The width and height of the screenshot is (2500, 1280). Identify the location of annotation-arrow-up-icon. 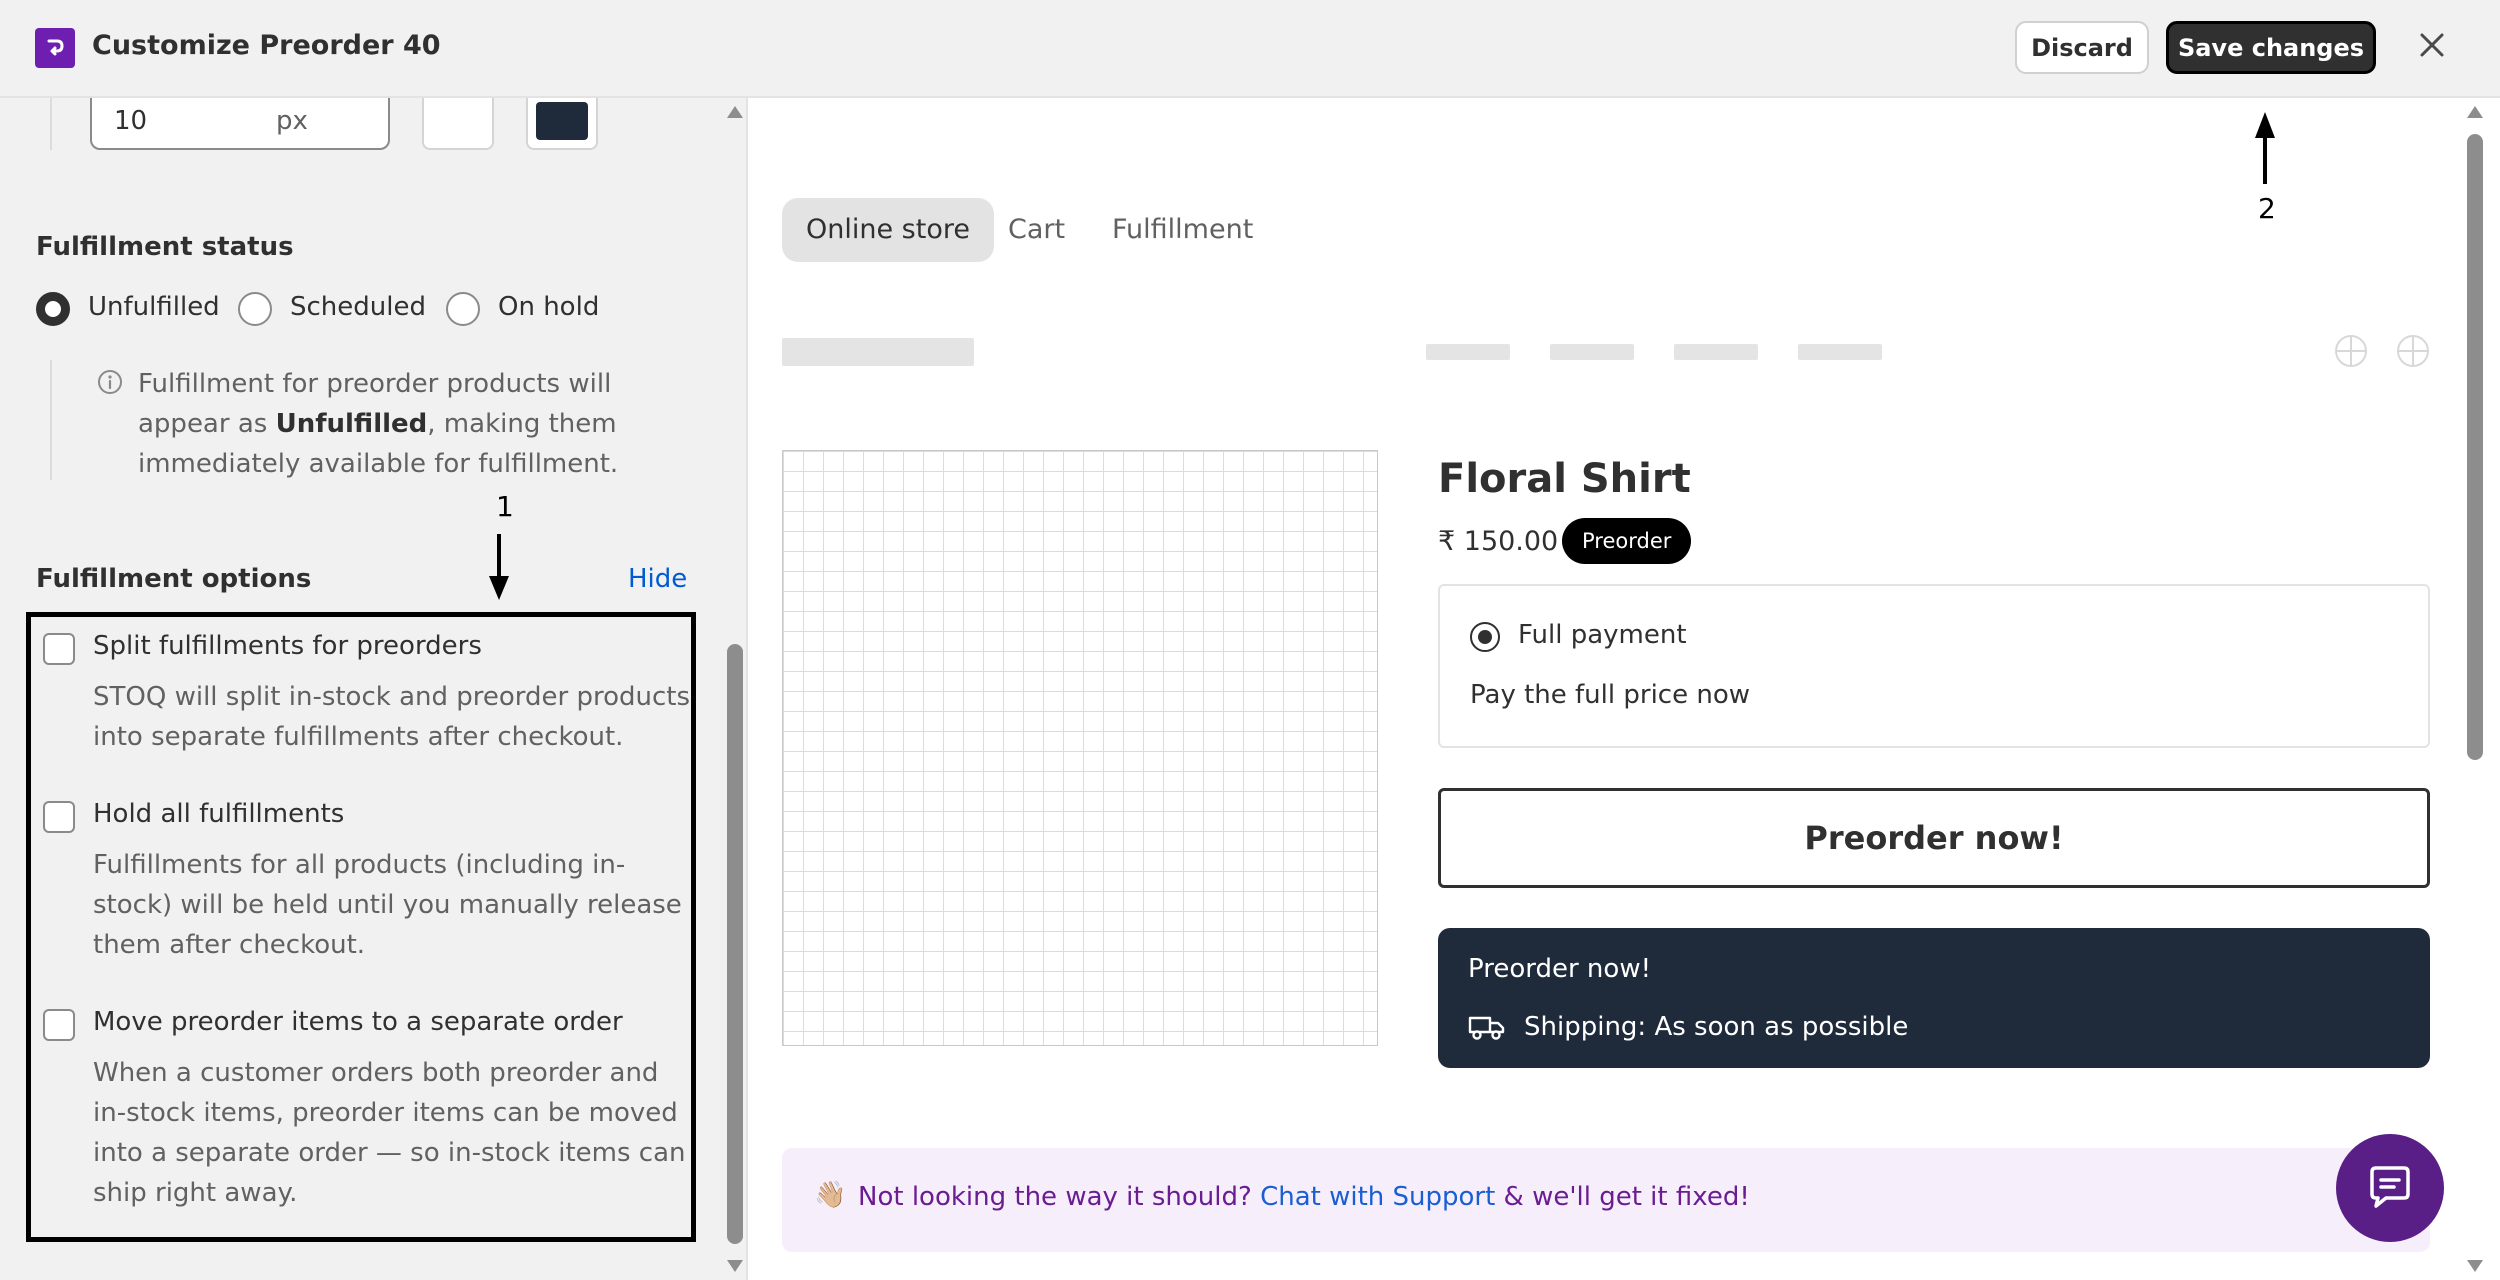
(2265, 148).